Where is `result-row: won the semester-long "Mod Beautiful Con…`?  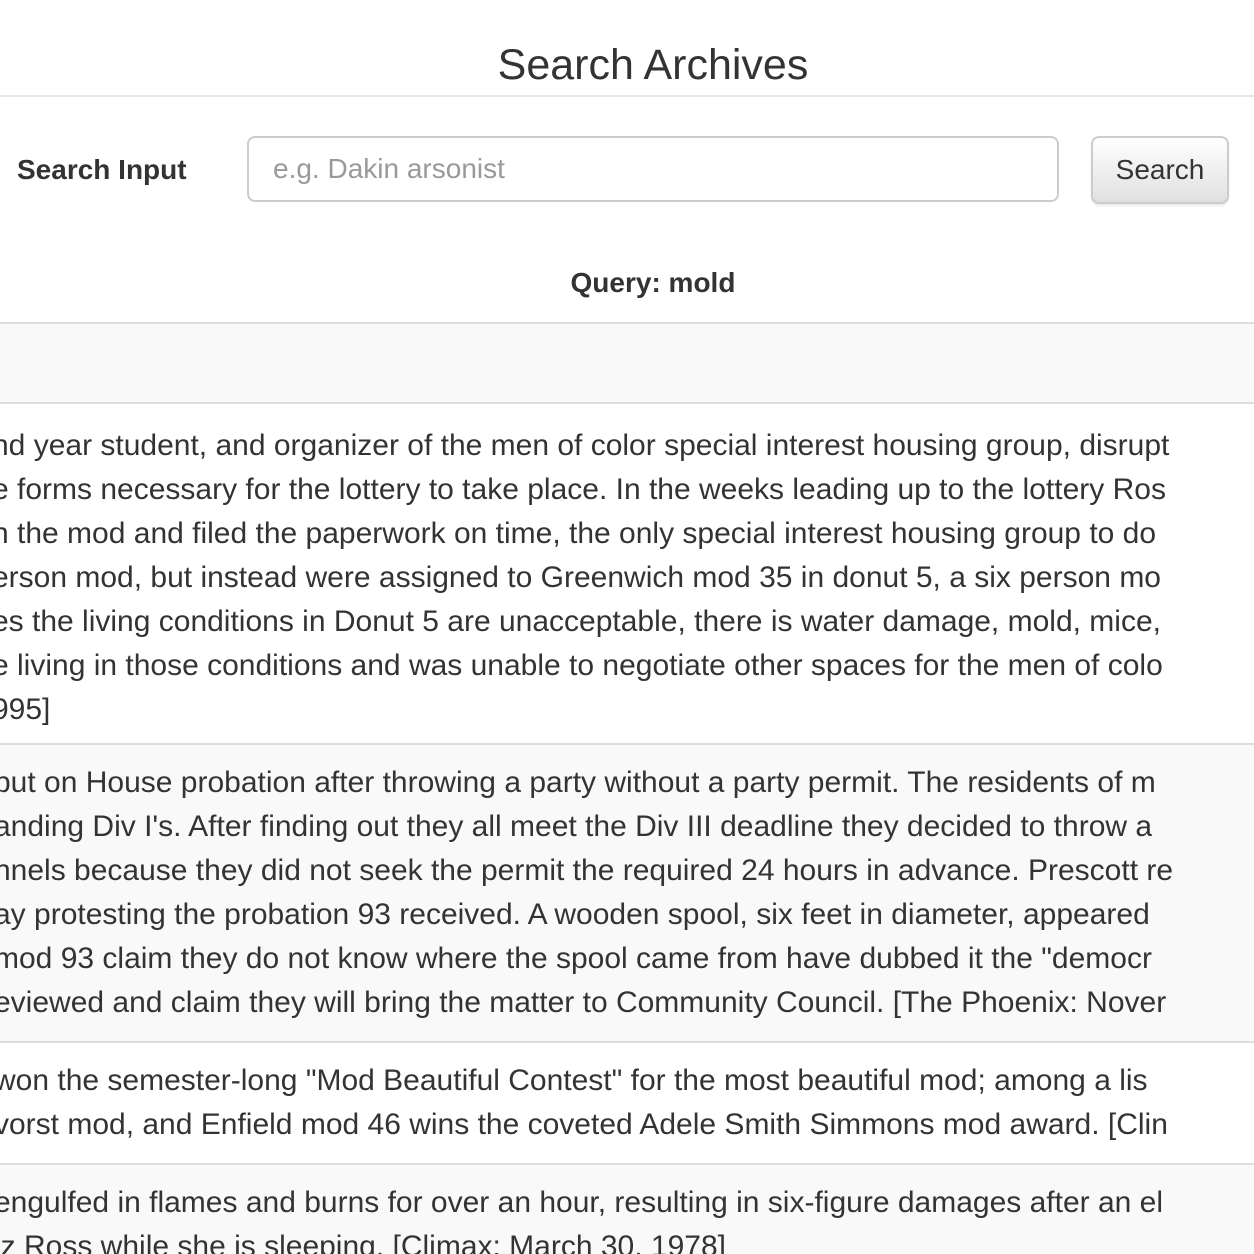
result-row: won the semester-long "Mod Beautiful Con… is located at coordinates (627, 1104).